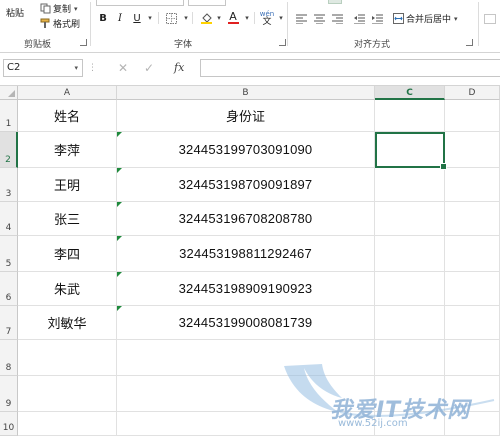 This screenshot has height=436, width=500. What do you see at coordinates (158, 18) in the screenshot?
I see `font-separator` at bounding box center [158, 18].